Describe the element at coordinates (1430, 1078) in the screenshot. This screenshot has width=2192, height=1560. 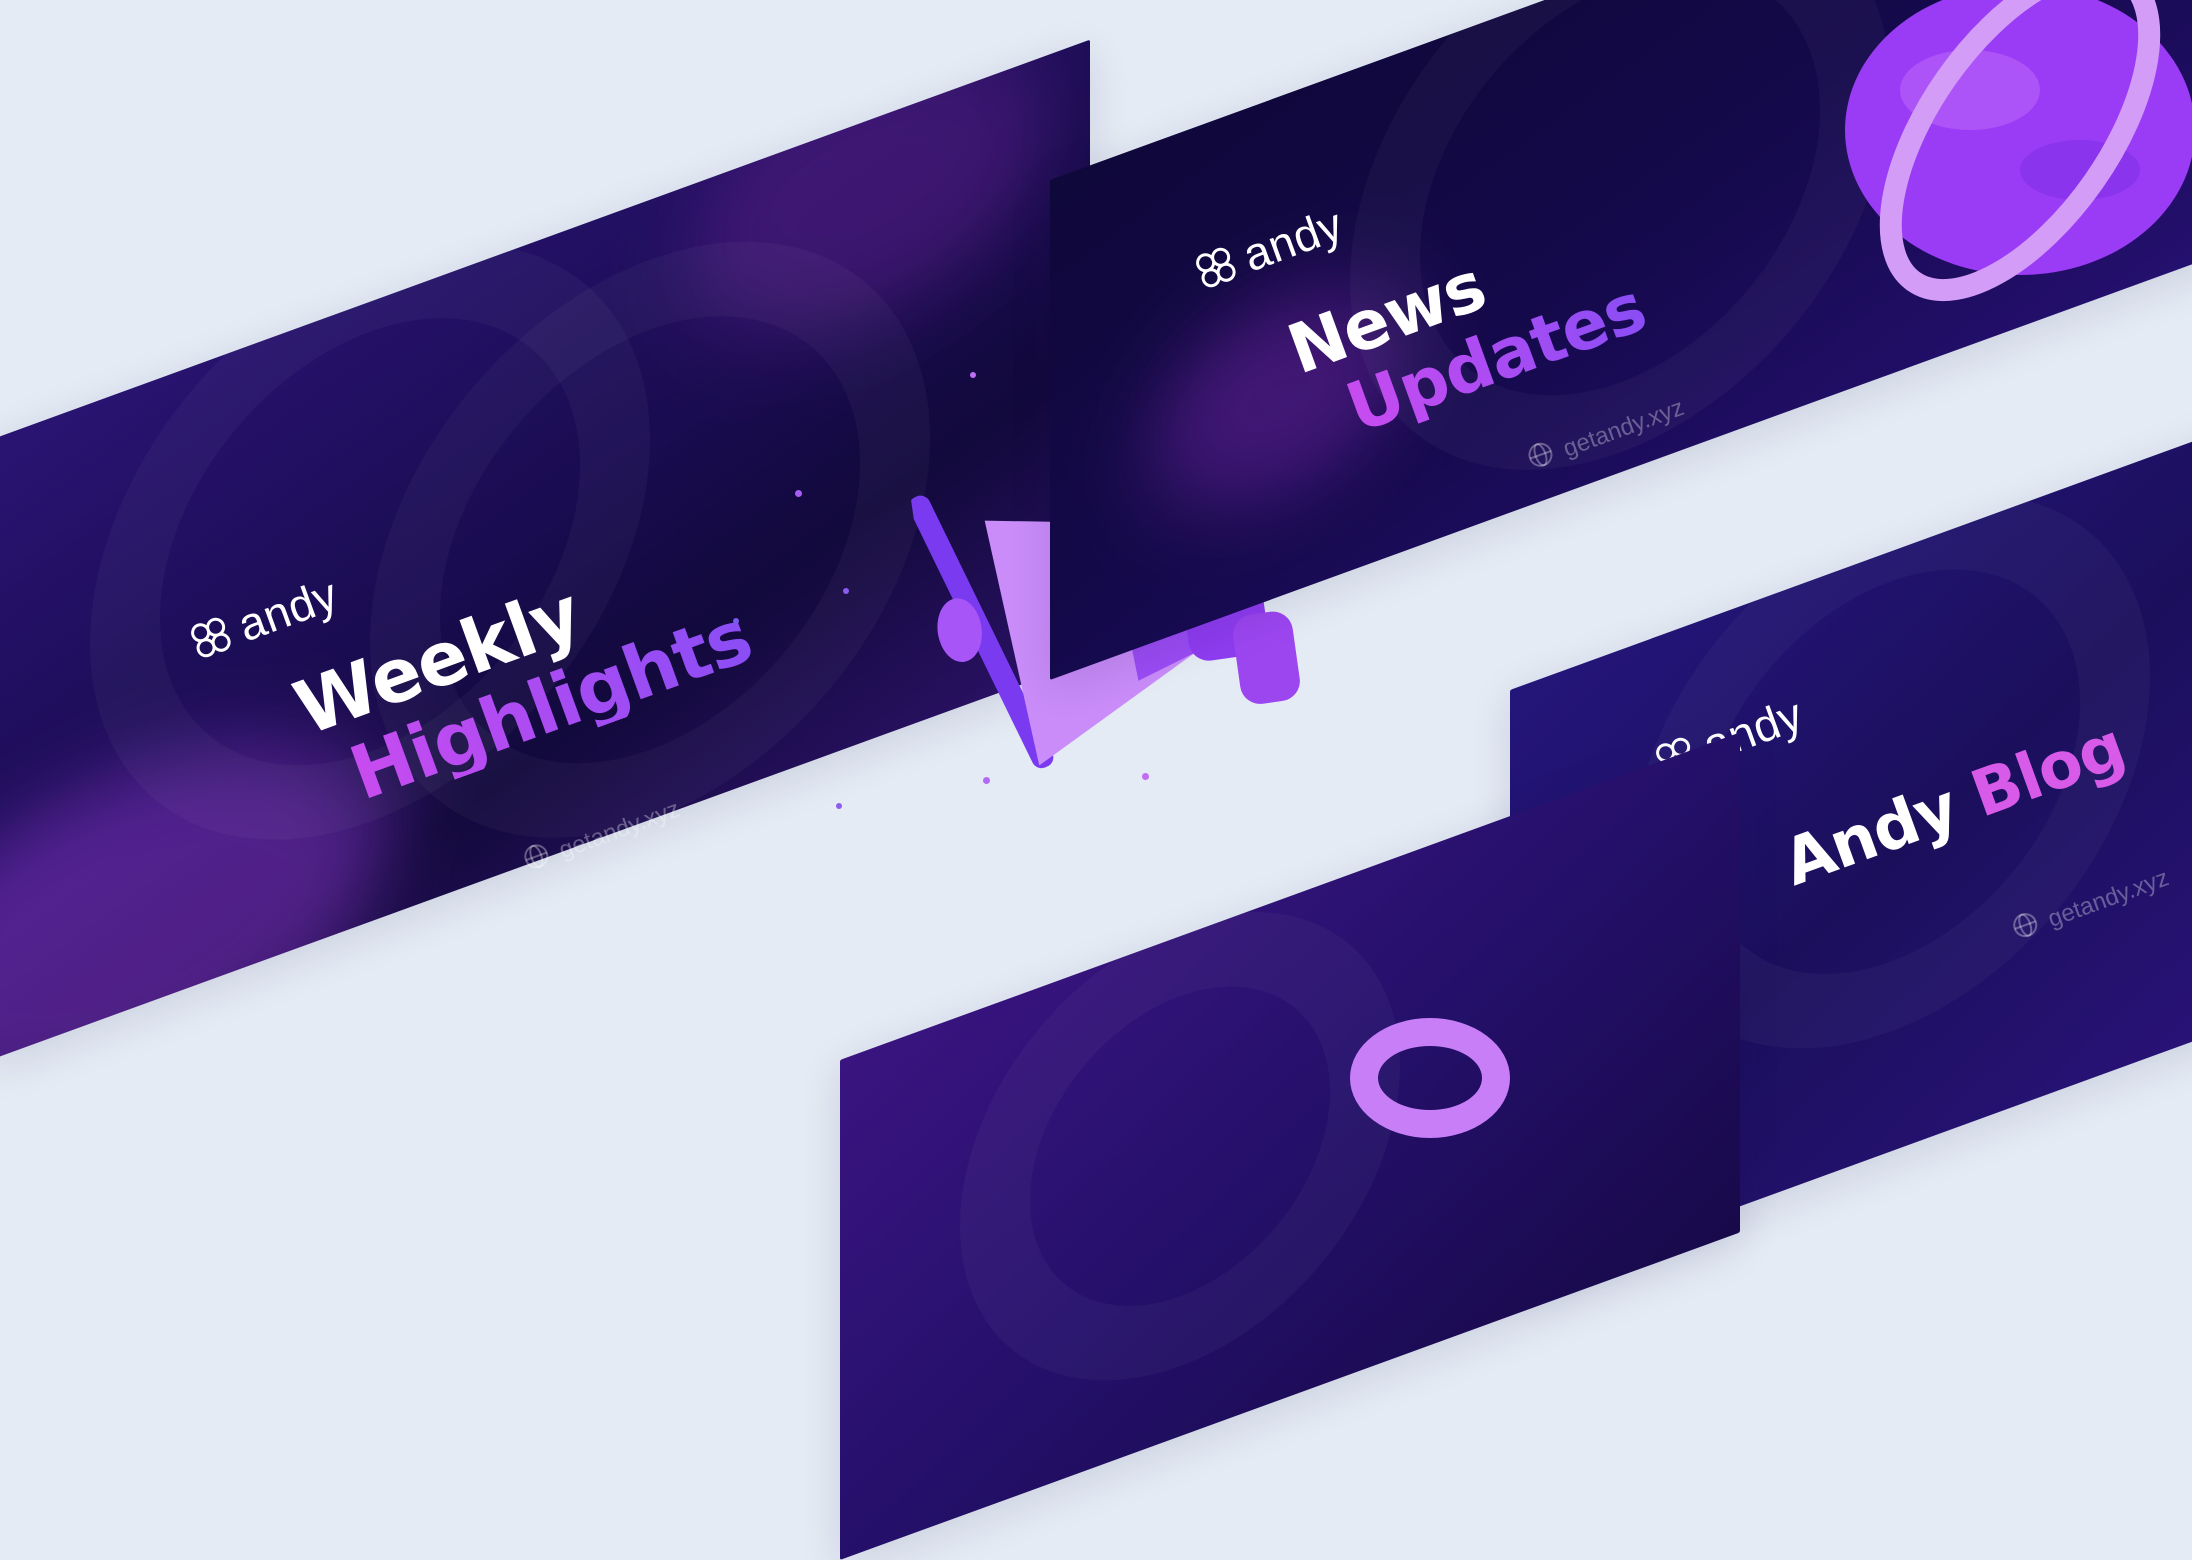
I see `partial-illustration` at that location.